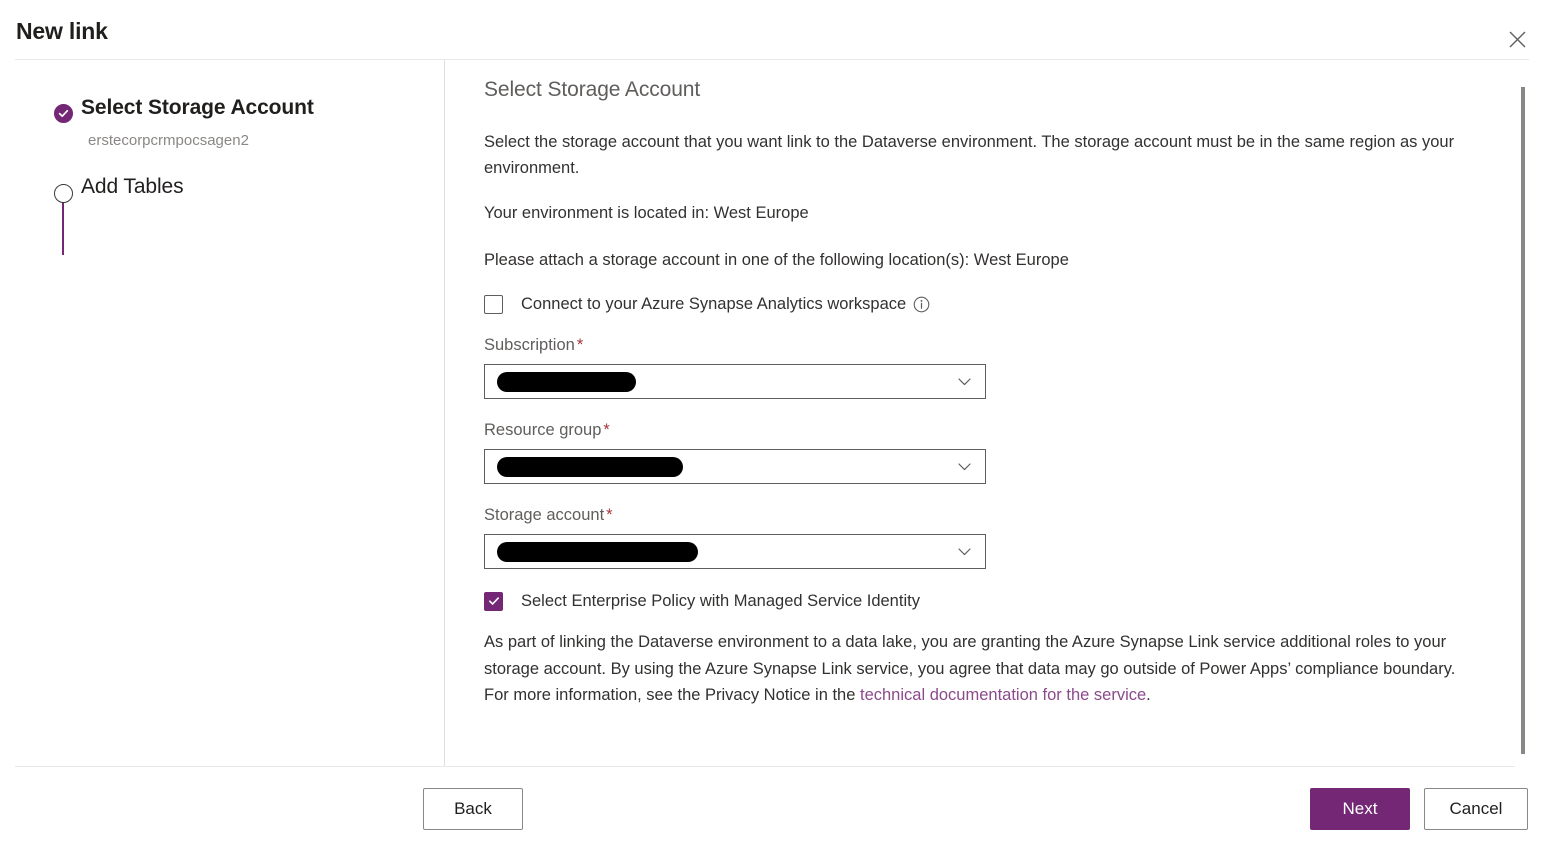  What do you see at coordinates (1476, 809) in the screenshot?
I see `cancel-button: Cancel` at bounding box center [1476, 809].